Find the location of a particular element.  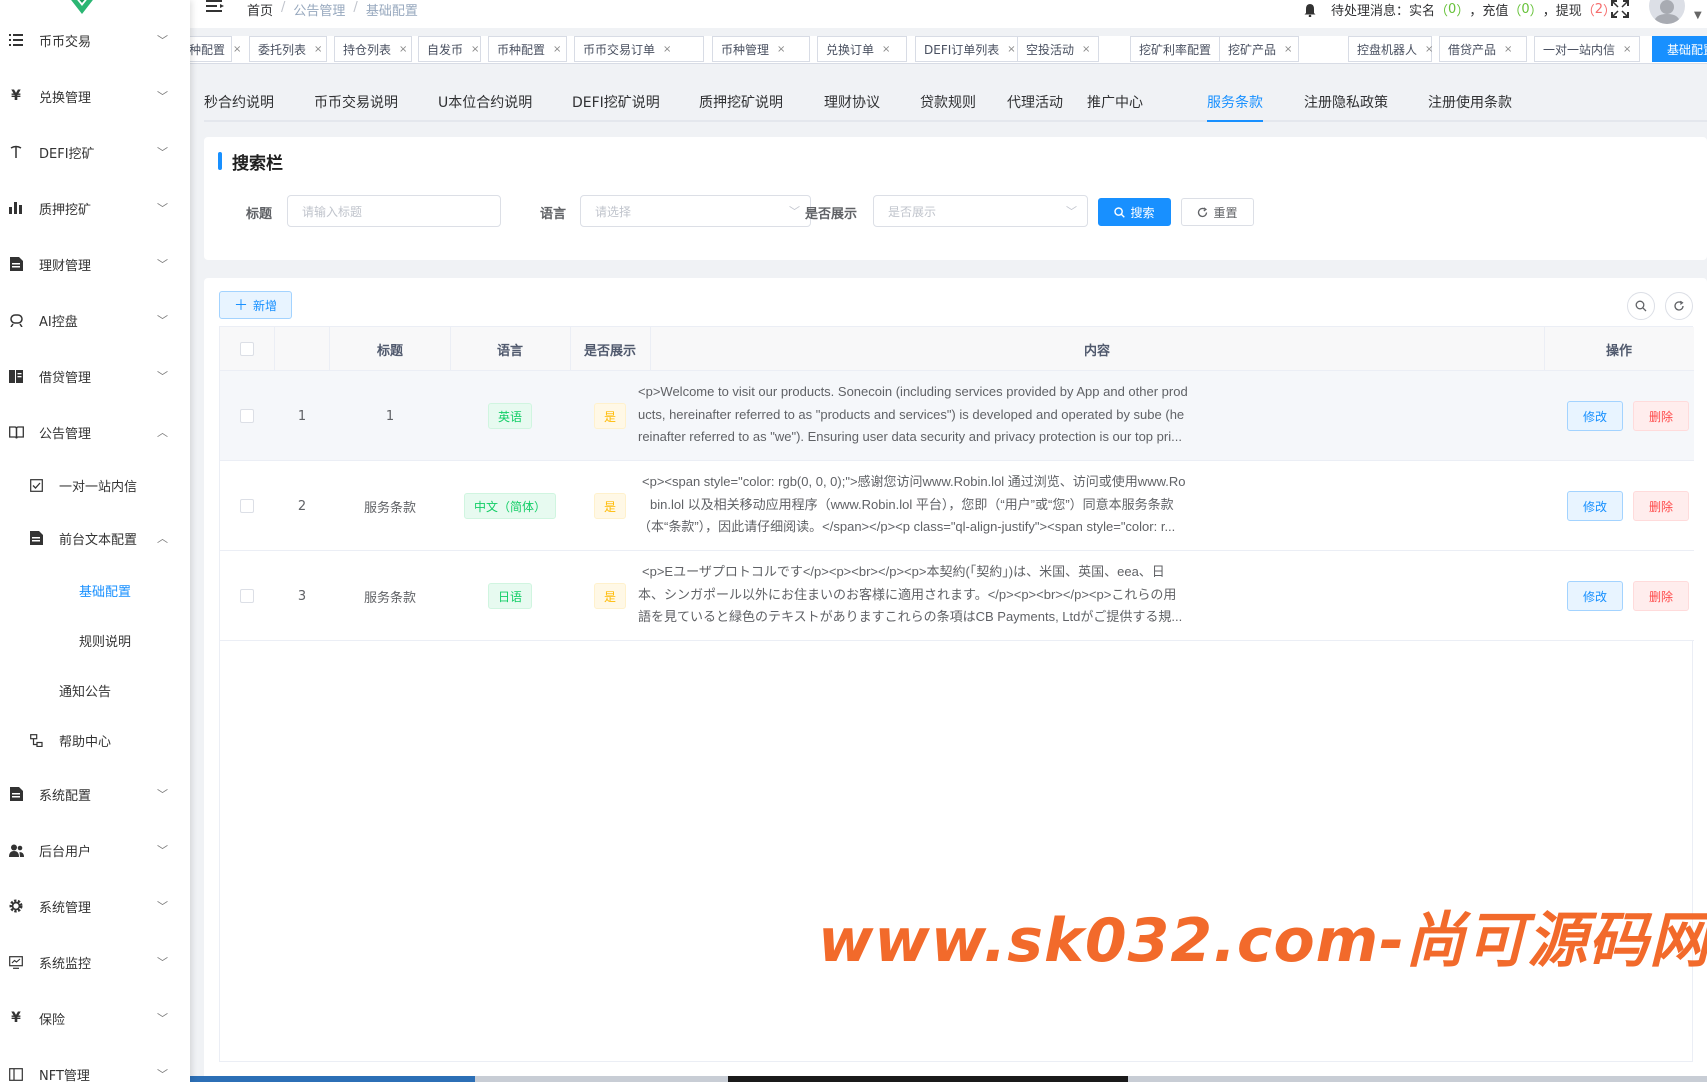

content-tab: DEFI挖矿说明 is located at coordinates (616, 102).